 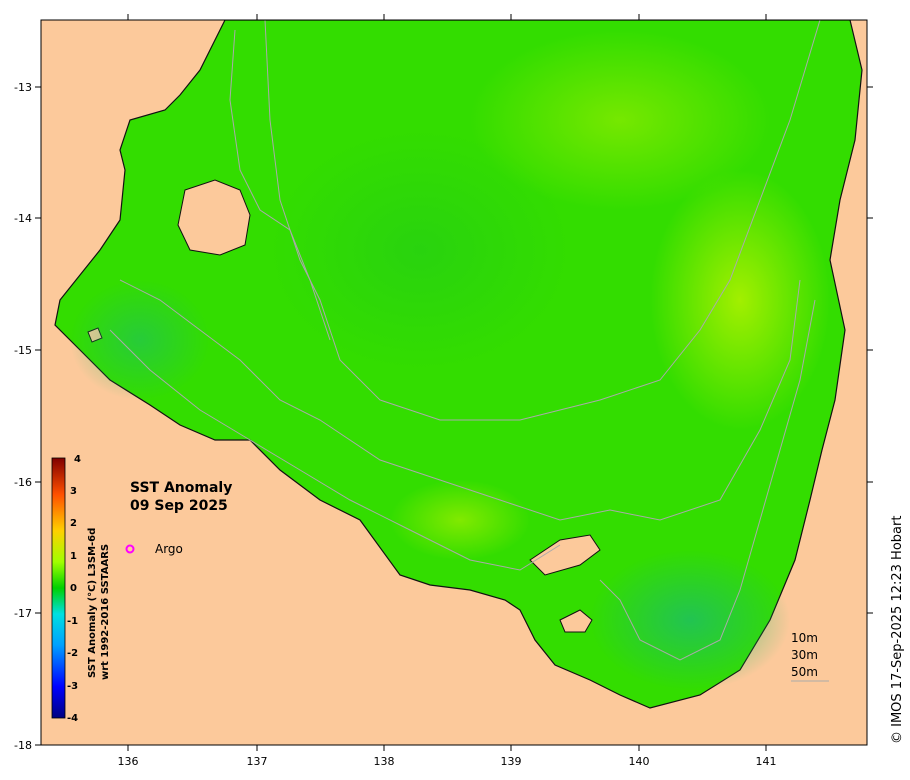 I want to click on x-tick-label: 139, so click(x=511, y=761).